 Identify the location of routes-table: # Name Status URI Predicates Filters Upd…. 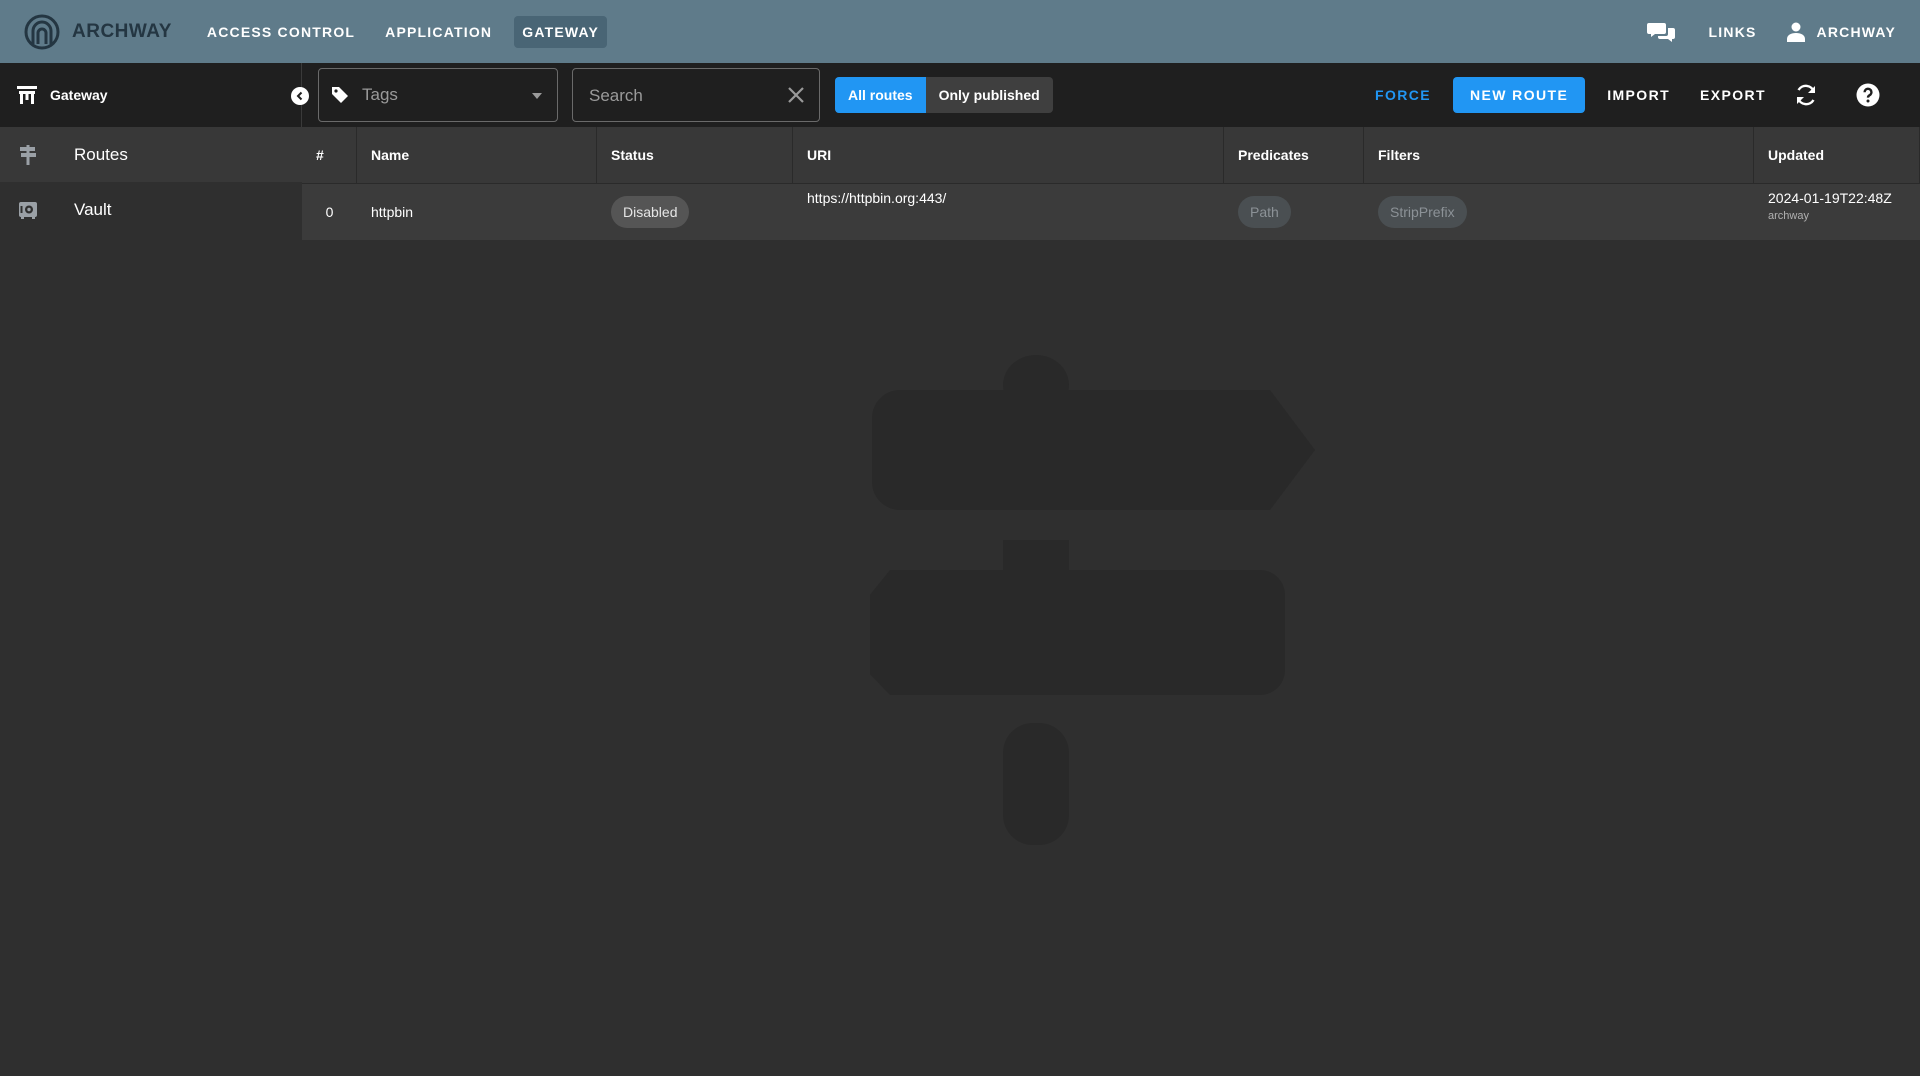
(1111, 183).